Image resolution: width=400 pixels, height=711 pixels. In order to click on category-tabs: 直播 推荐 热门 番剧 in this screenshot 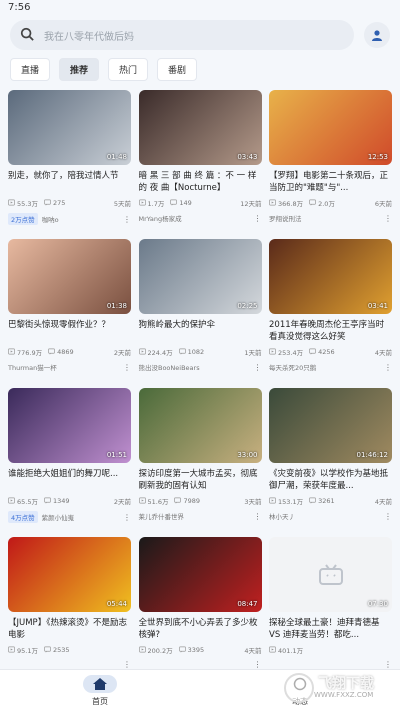, I will do `click(104, 69)`.